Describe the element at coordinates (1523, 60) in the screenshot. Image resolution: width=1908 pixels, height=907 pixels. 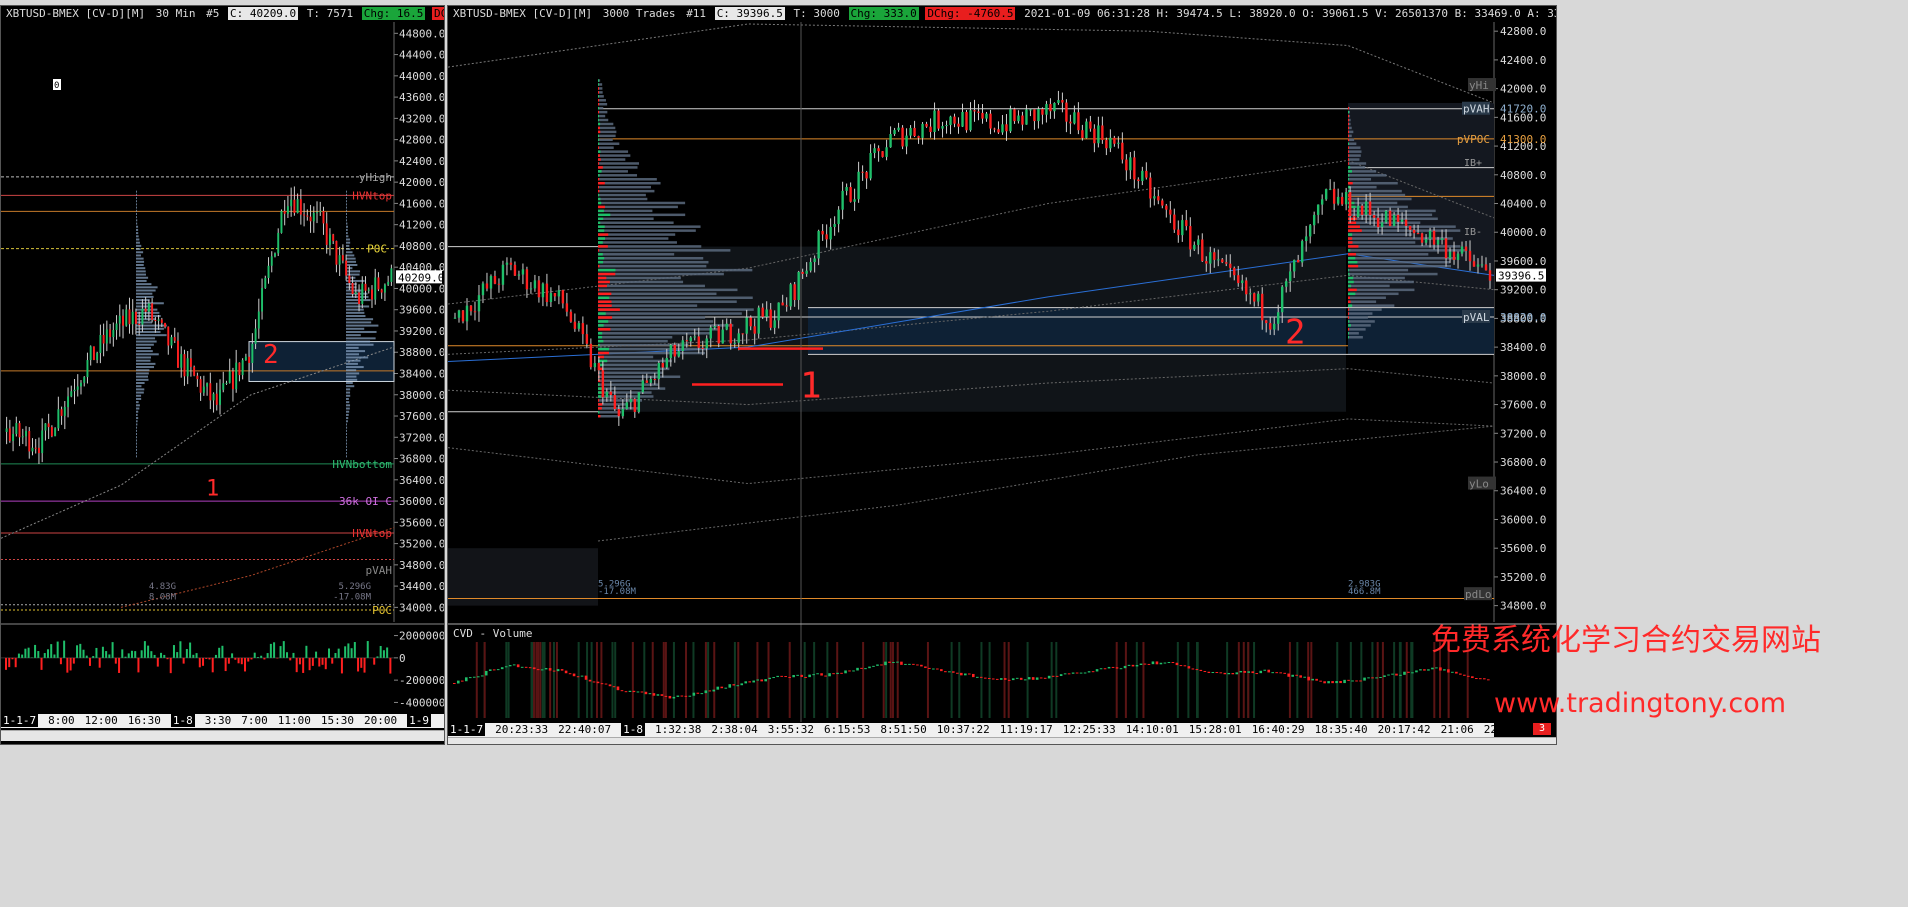
I see `right-y-tick-label: 42400.0` at that location.